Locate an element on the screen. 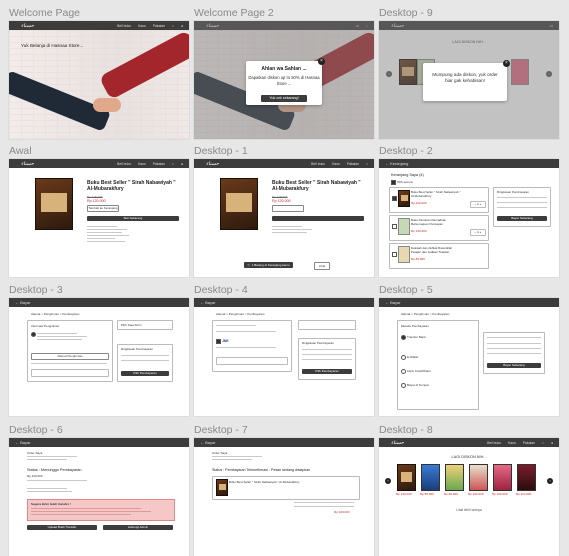 Image resolution: width=569 pixels, height=556 pixels. frame-label: Desktop - 1 is located at coordinates (221, 151).